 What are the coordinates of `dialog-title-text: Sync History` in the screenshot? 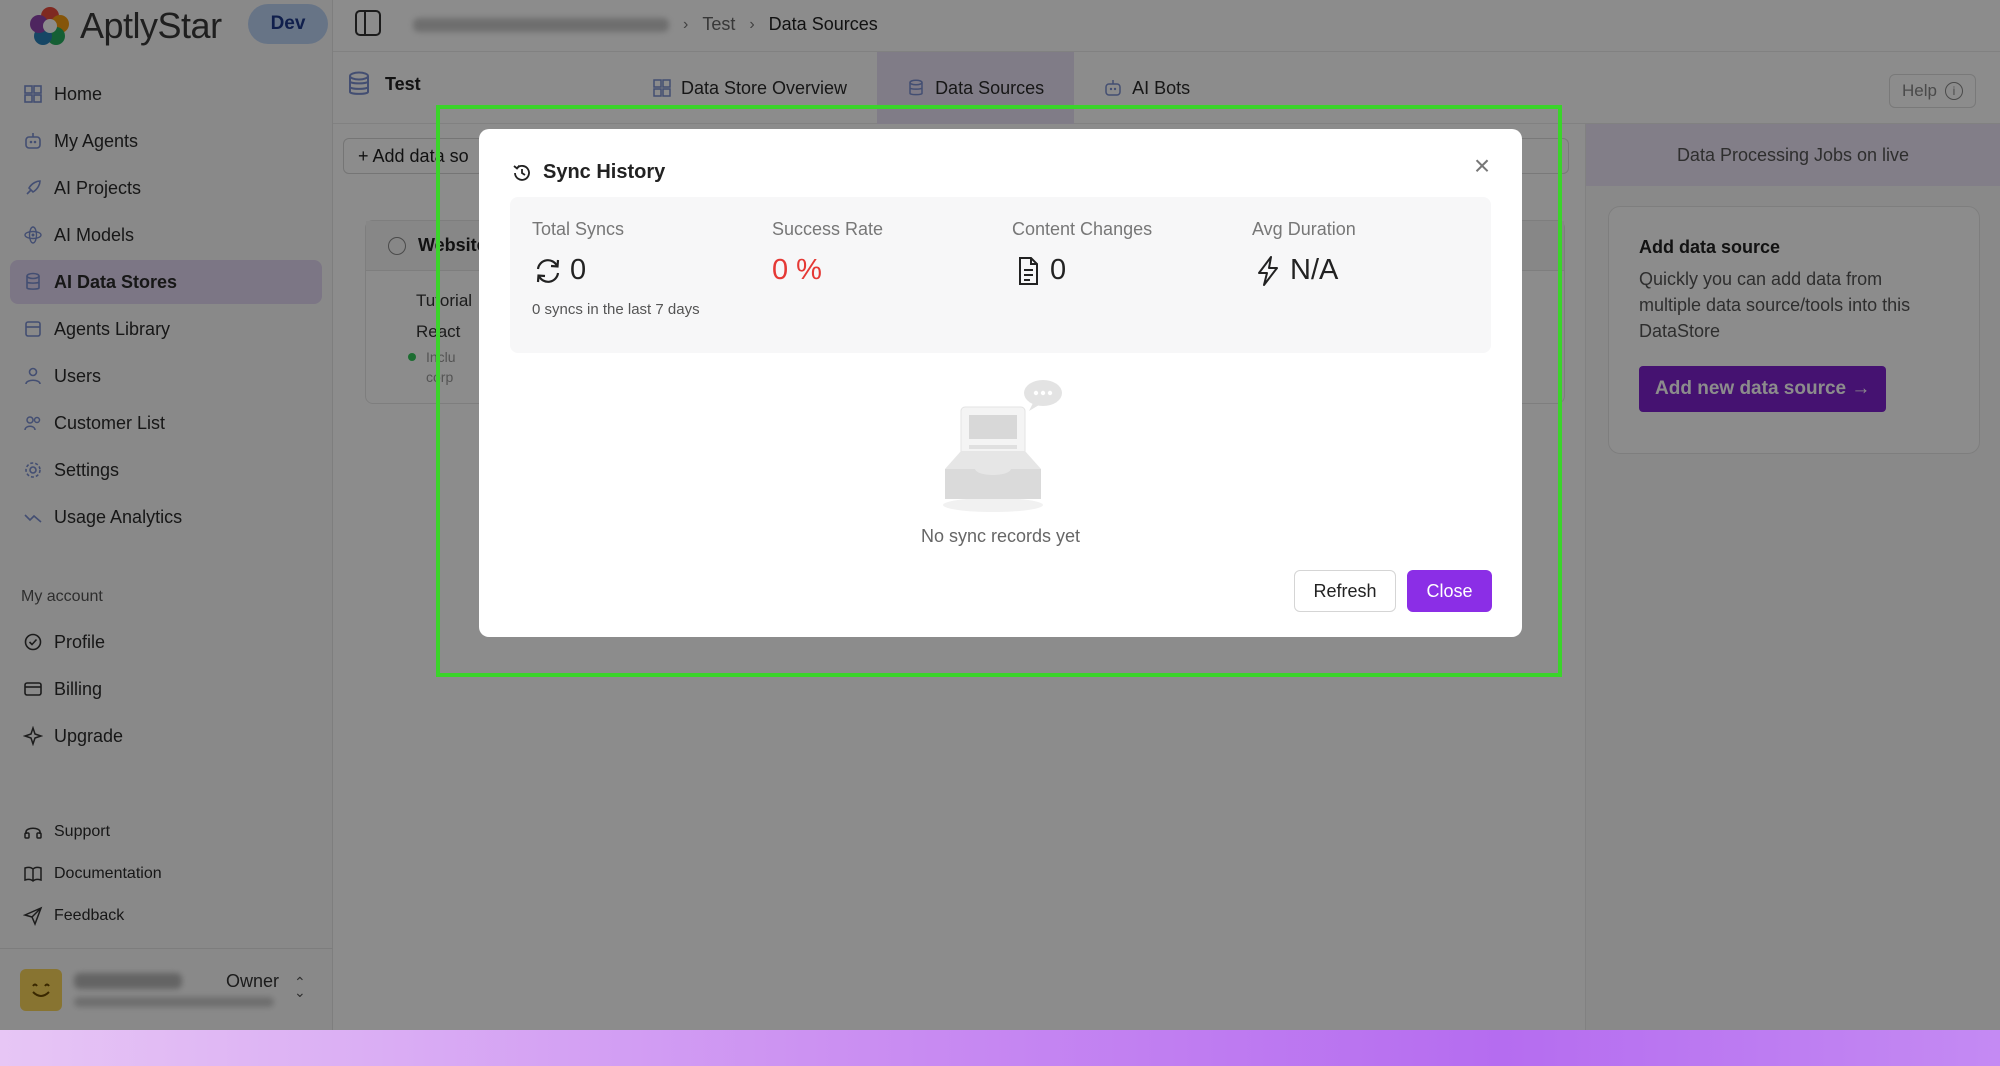 It's located at (604, 172).